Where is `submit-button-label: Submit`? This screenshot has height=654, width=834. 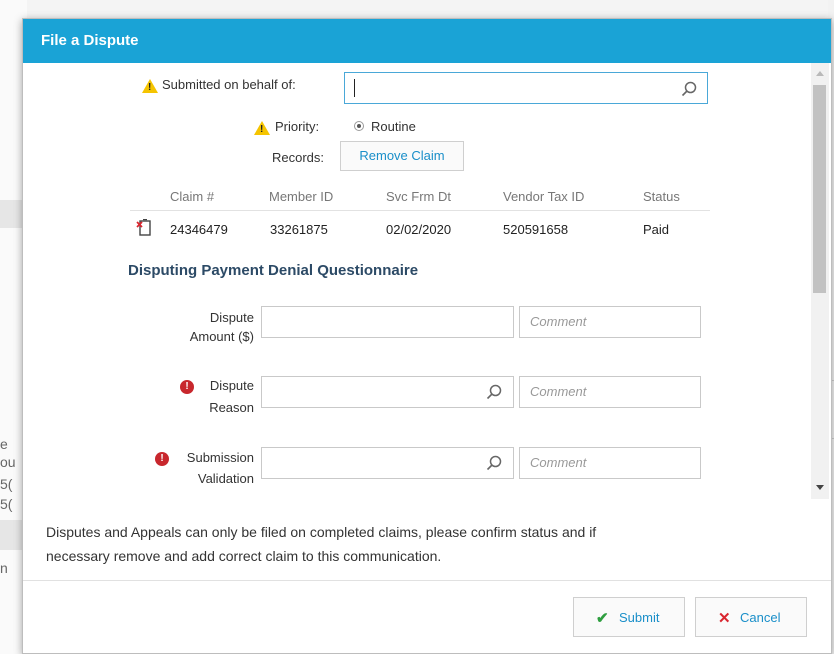
submit-button-label: Submit is located at coordinates (639, 617).